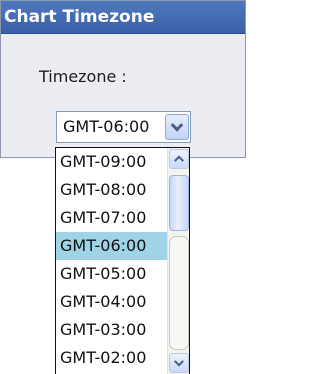 The image size is (320, 374). I want to click on scroll-down-button, so click(179, 363).